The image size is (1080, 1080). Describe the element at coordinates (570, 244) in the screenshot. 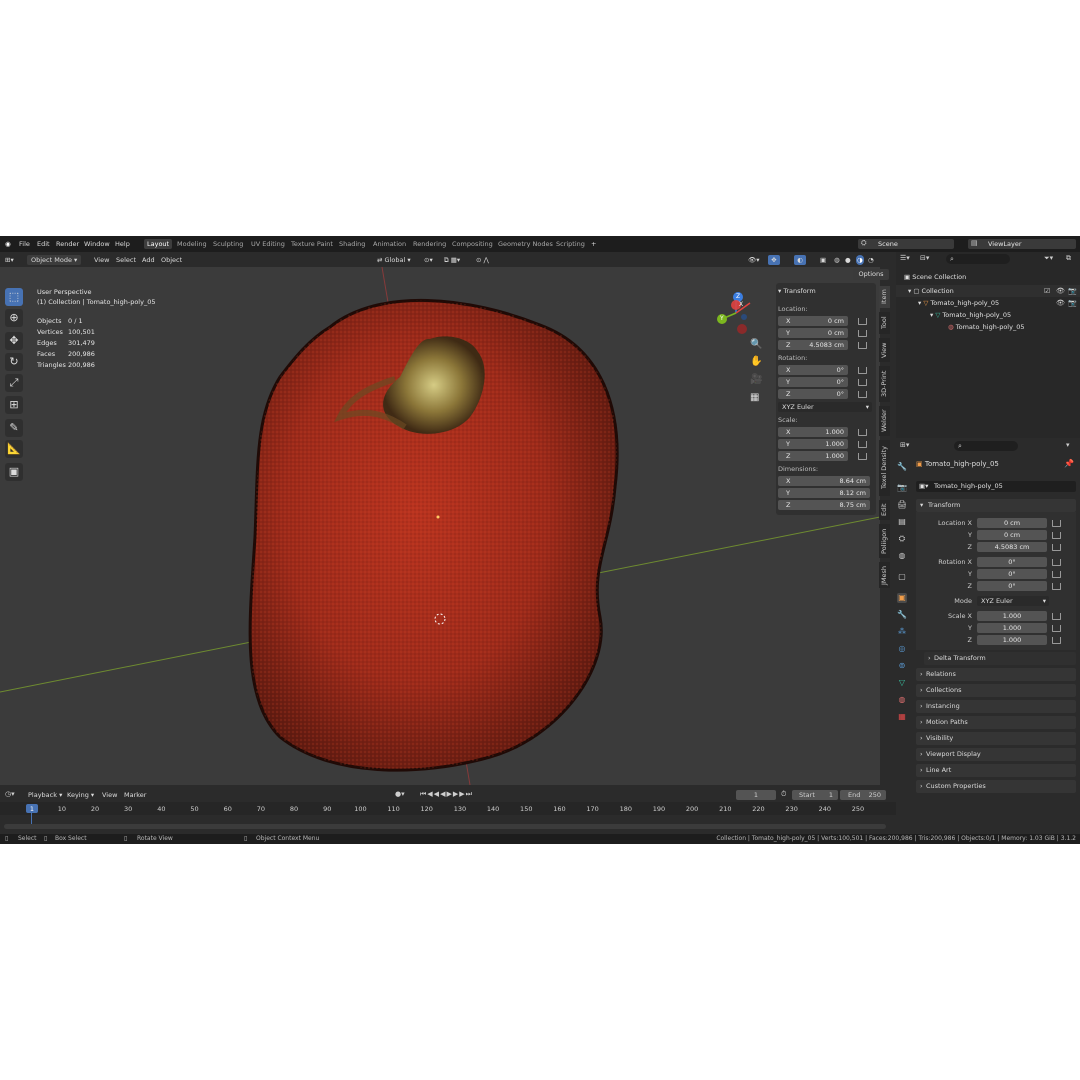

I see `tab-scripting: Scripting` at that location.